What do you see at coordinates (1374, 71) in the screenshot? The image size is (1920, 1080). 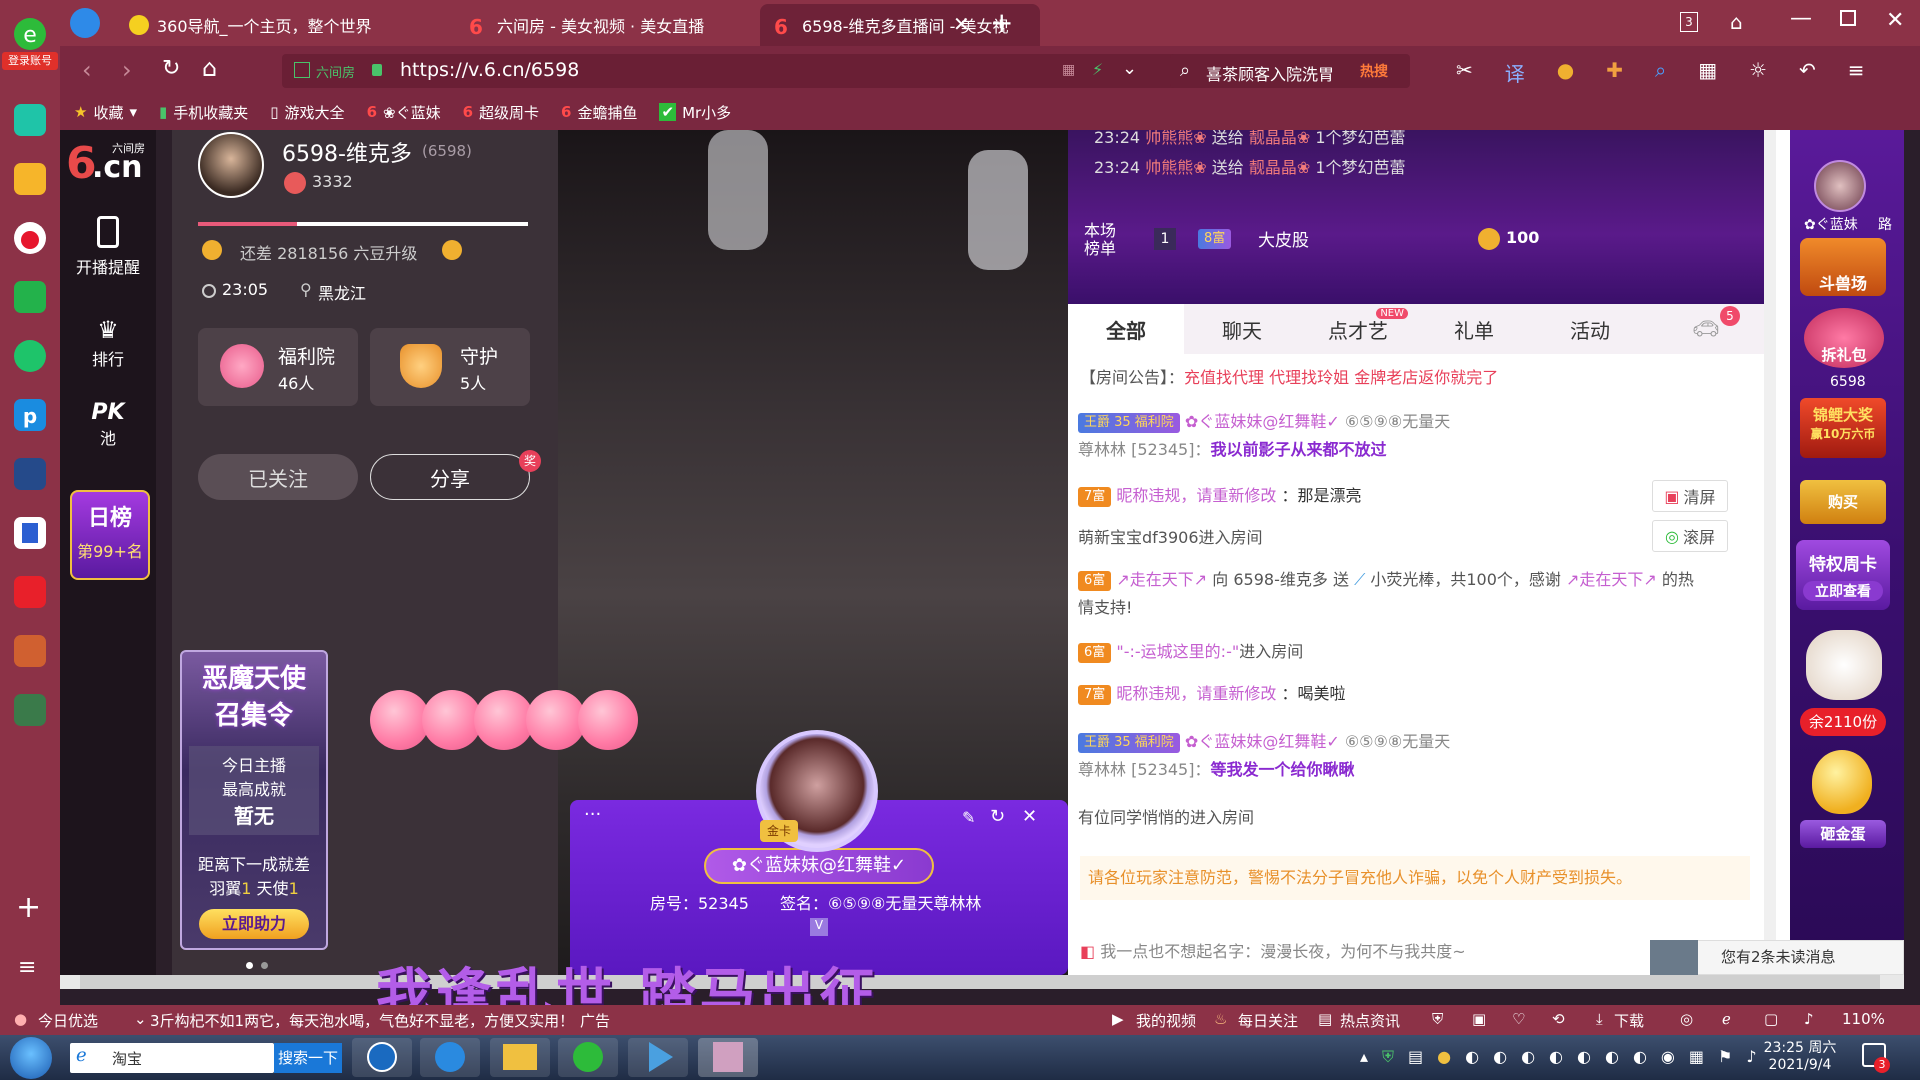 I see `hot-search-badge: 热搜` at bounding box center [1374, 71].